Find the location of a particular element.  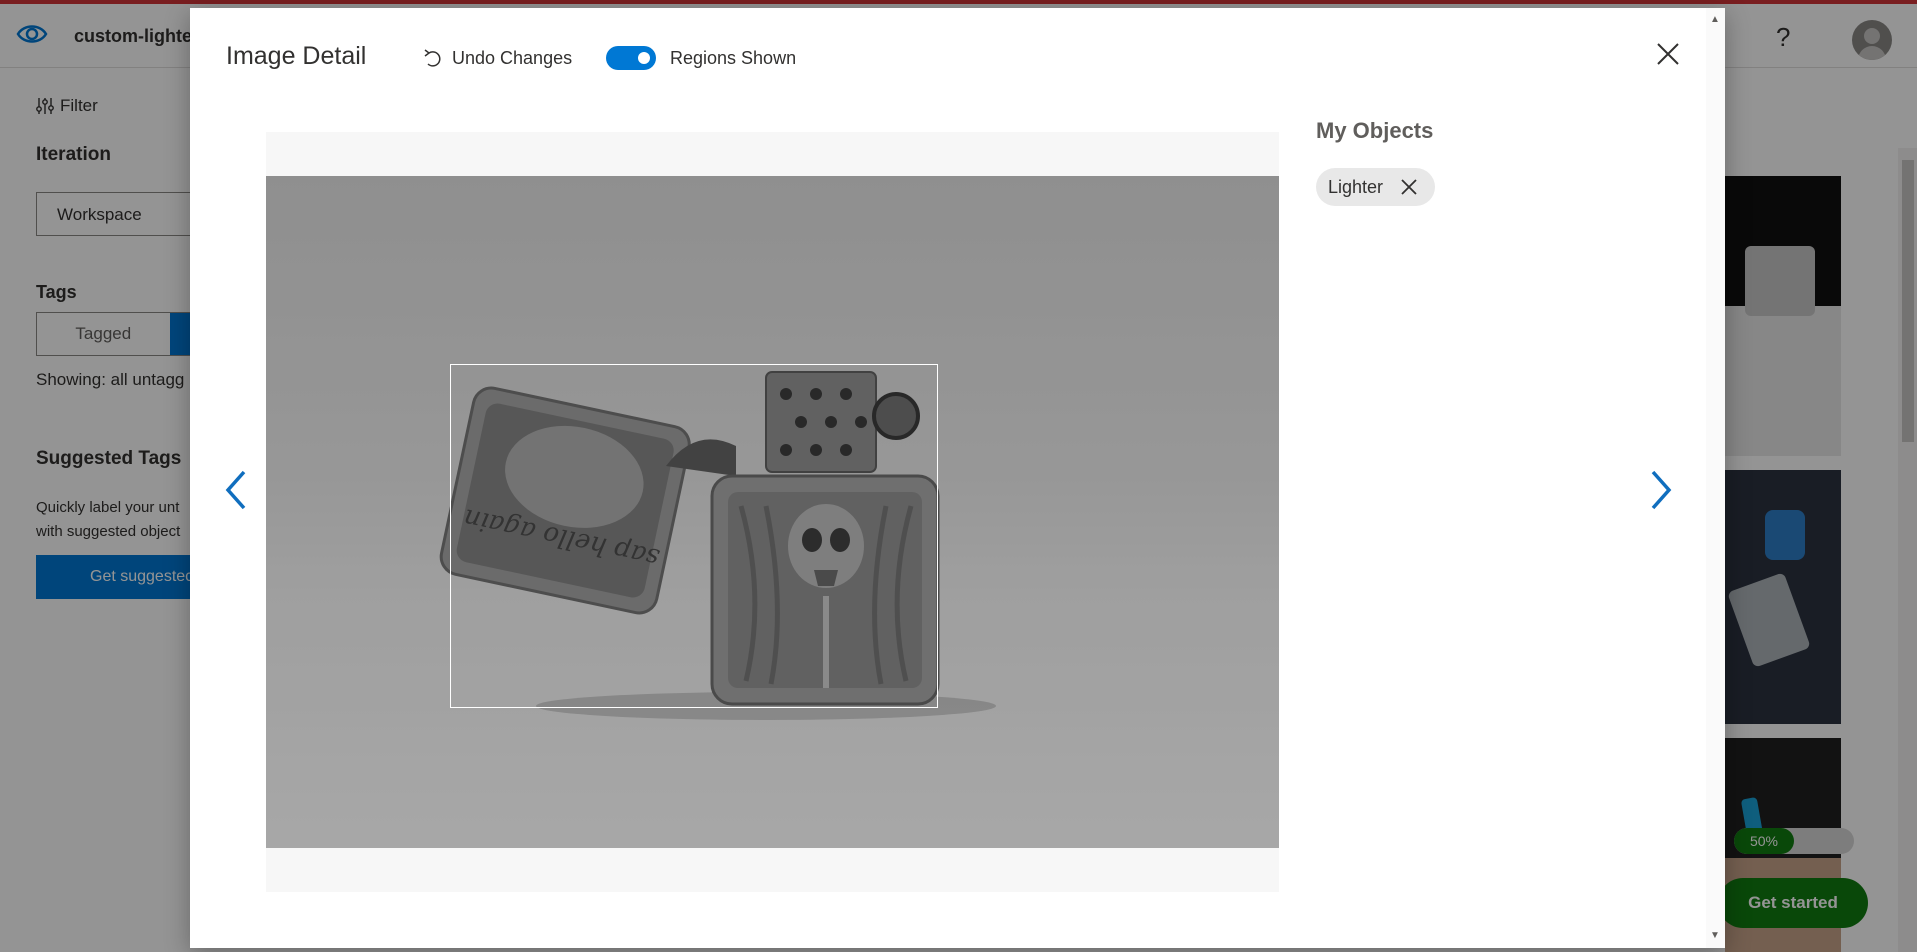

scroll-down-icon: ▼ is located at coordinates (1715, 935).